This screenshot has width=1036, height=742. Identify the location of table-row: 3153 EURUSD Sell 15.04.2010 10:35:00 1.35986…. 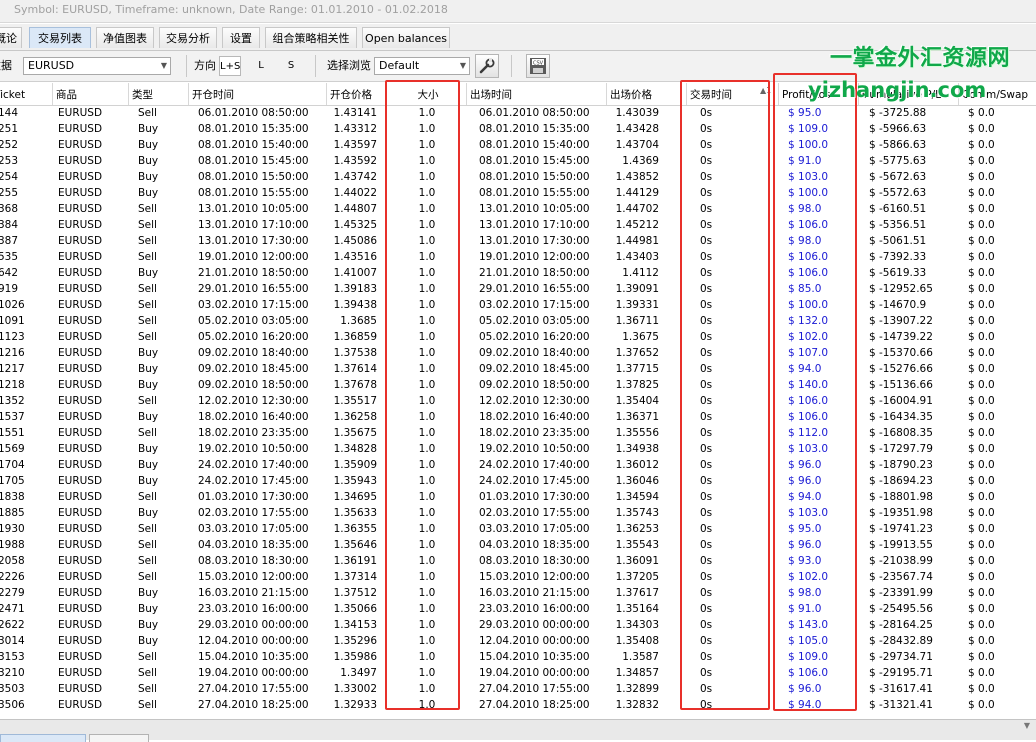
(518, 657).